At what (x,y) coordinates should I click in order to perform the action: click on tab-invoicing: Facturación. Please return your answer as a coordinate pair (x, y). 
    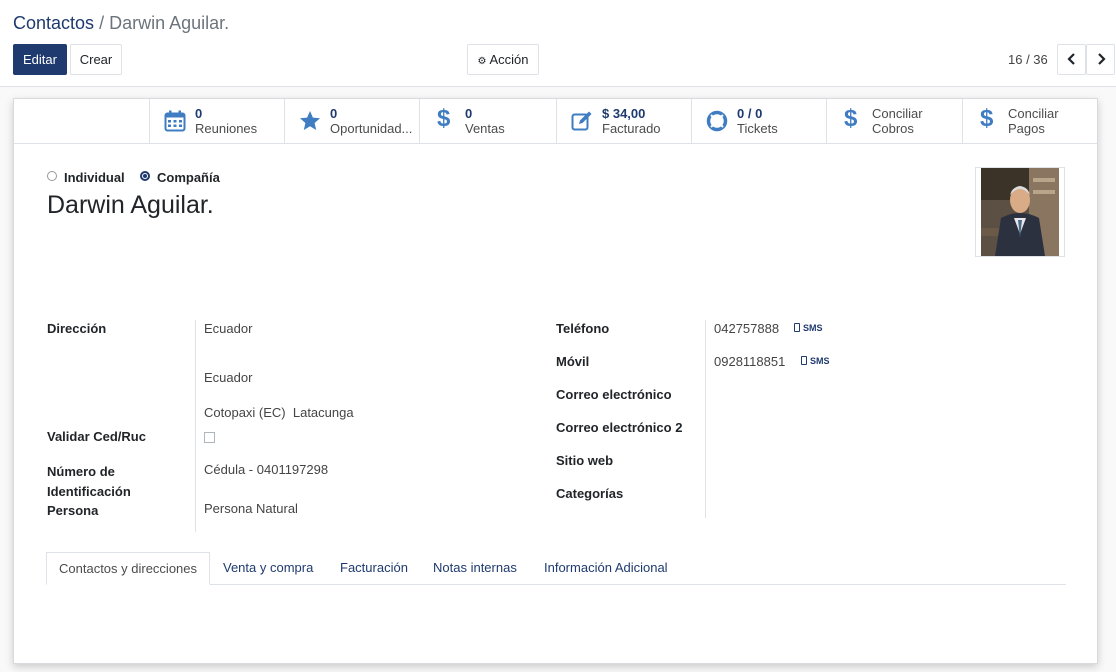
    Looking at the image, I should click on (374, 568).